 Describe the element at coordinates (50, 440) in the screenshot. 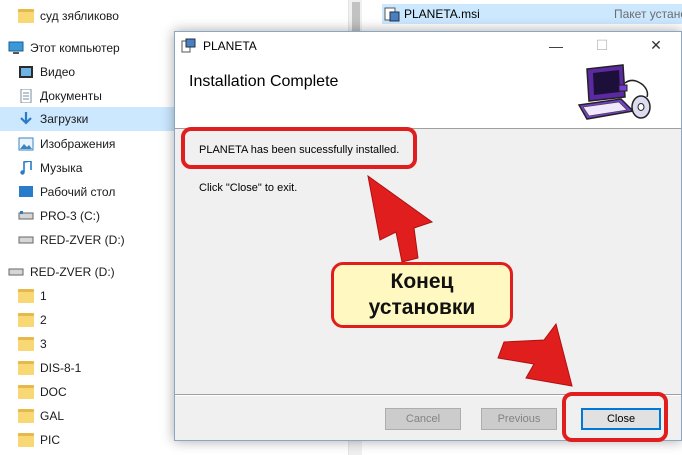

I see `nav-item-label: PIC` at that location.